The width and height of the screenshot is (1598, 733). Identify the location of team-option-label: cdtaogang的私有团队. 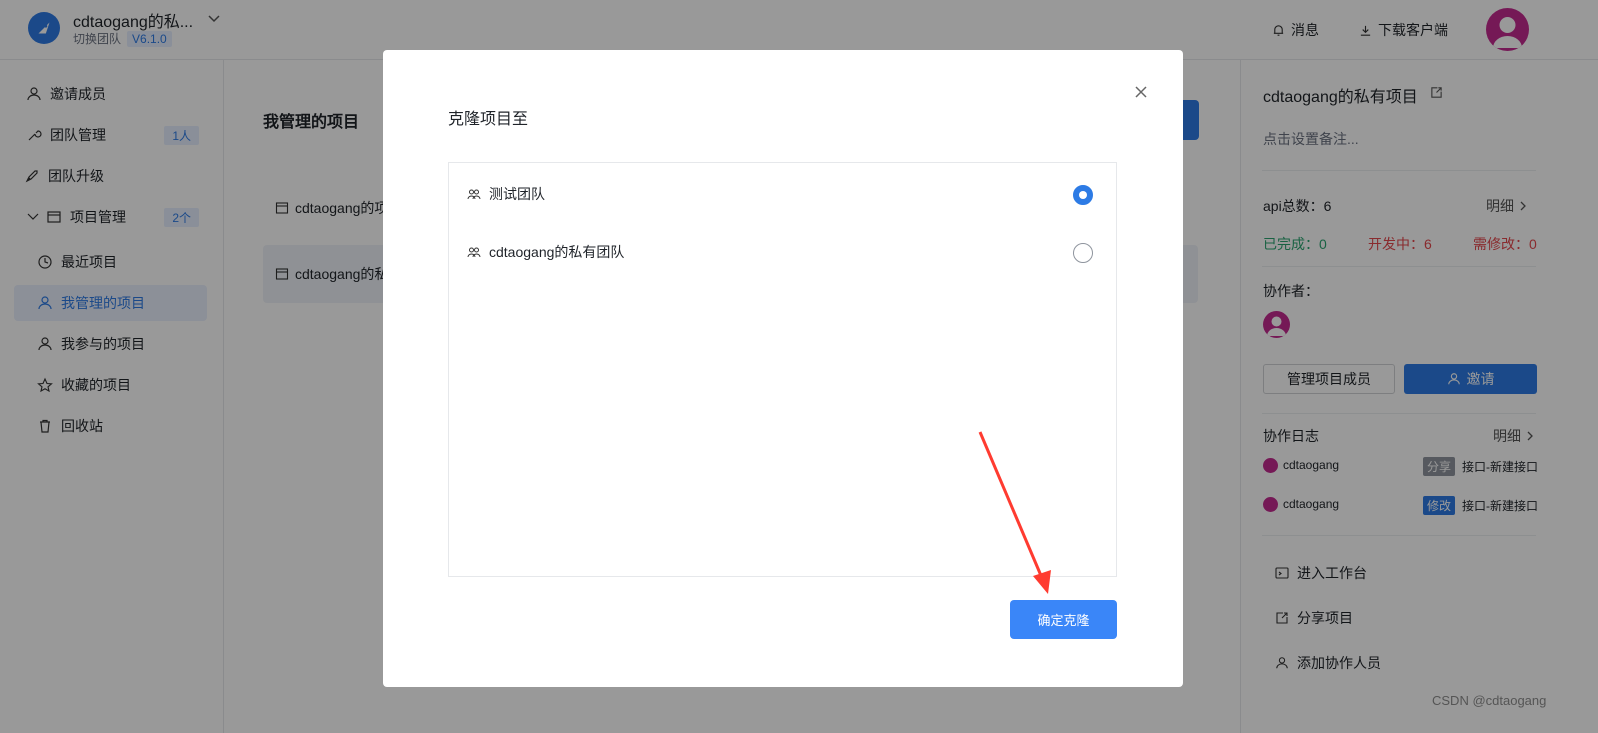
(557, 252).